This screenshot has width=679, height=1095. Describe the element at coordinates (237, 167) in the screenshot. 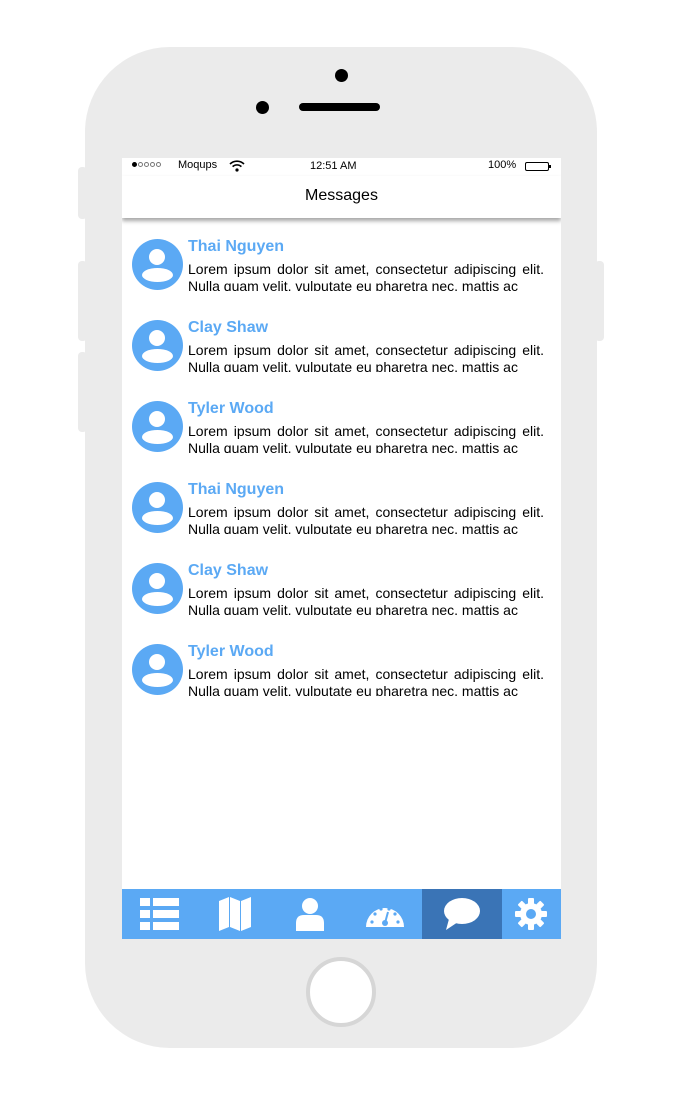

I see `wifi-icon` at that location.